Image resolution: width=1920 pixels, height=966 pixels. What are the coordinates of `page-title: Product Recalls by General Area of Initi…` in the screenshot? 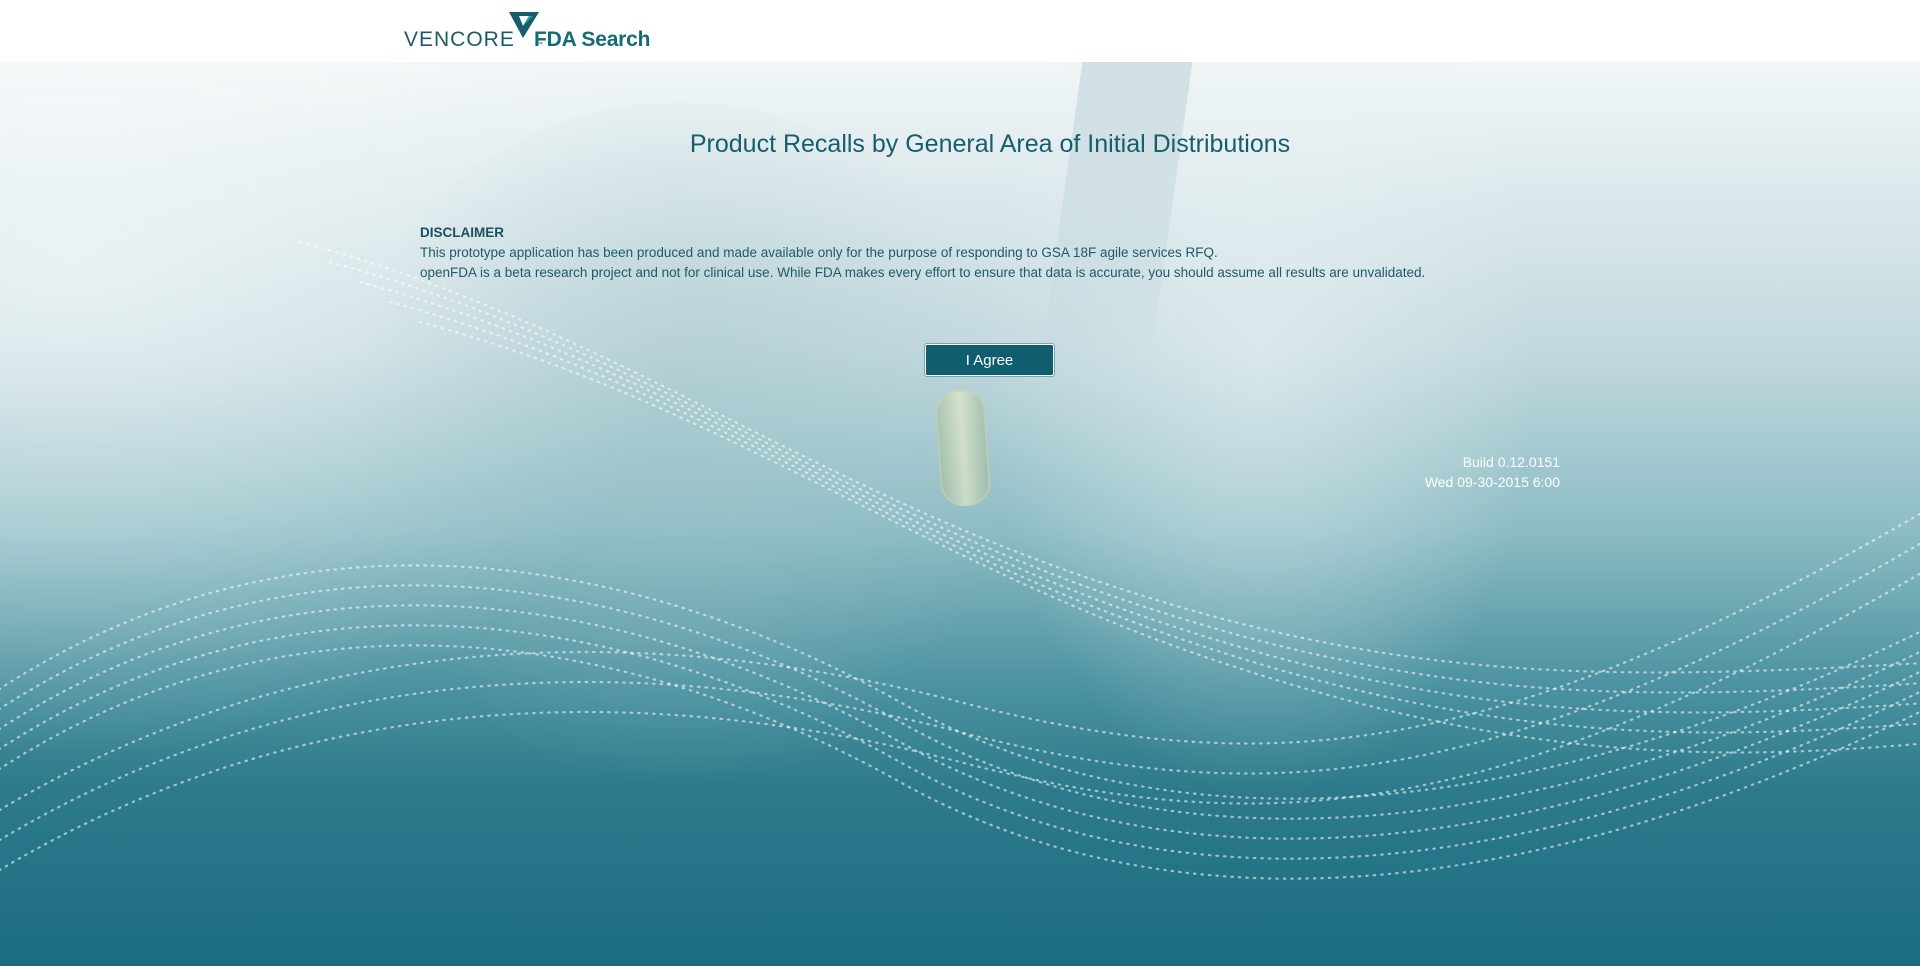 It's located at (990, 144).